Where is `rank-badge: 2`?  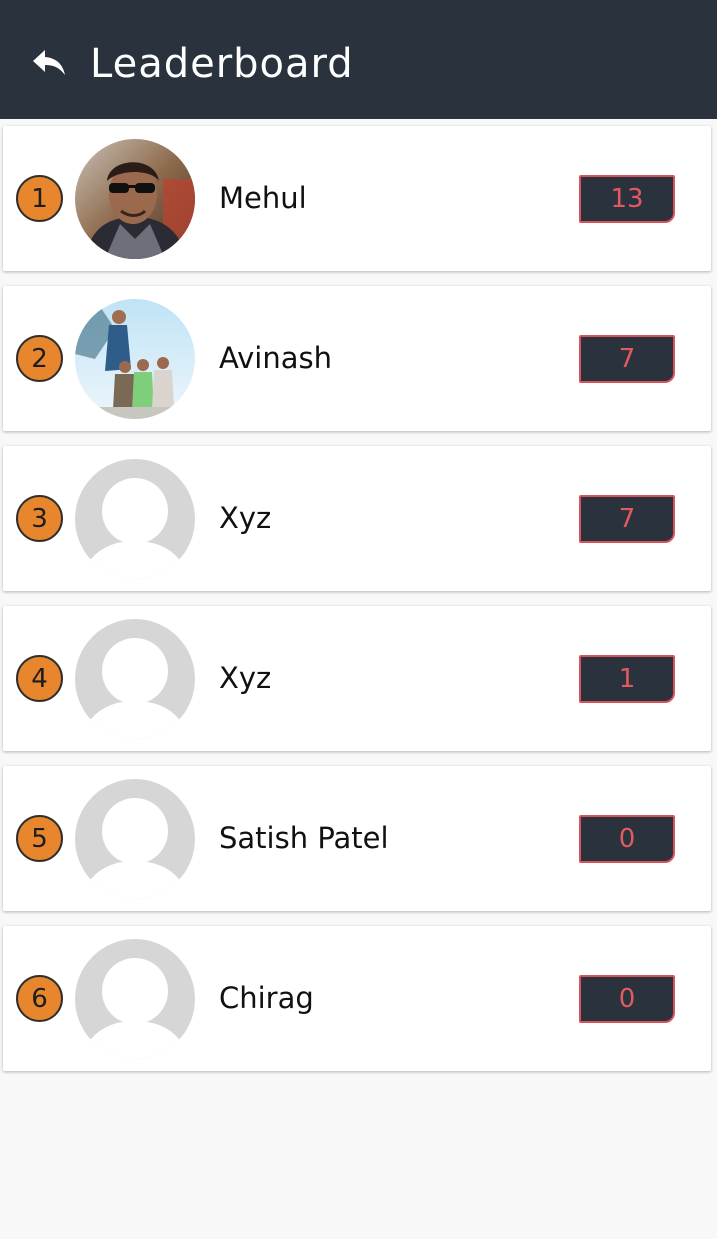
rank-badge: 2 is located at coordinates (39, 358).